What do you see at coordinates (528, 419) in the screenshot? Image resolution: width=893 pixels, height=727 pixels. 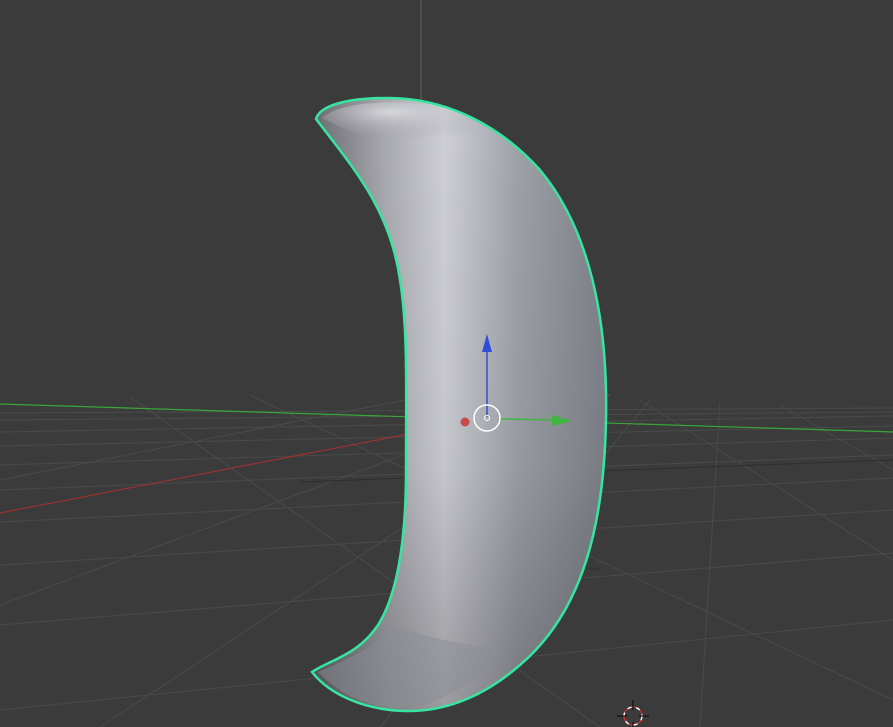 I see `y-arrow-shaft` at bounding box center [528, 419].